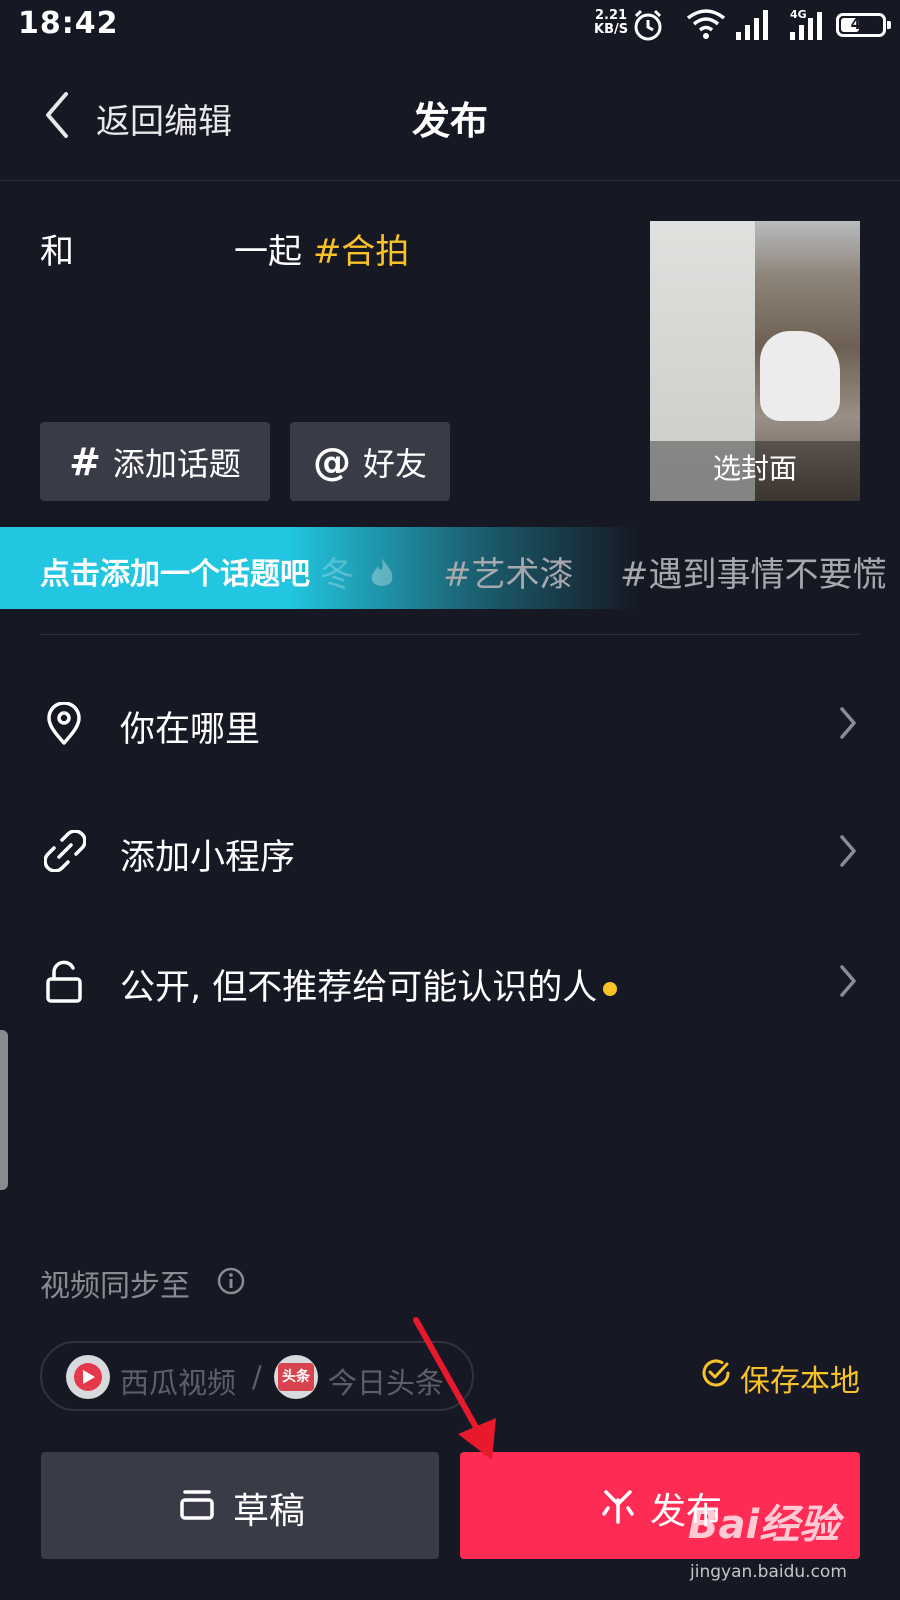  What do you see at coordinates (450, 26) in the screenshot?
I see `status-bar: 18:42 2.21 KB/S 4G 41` at bounding box center [450, 26].